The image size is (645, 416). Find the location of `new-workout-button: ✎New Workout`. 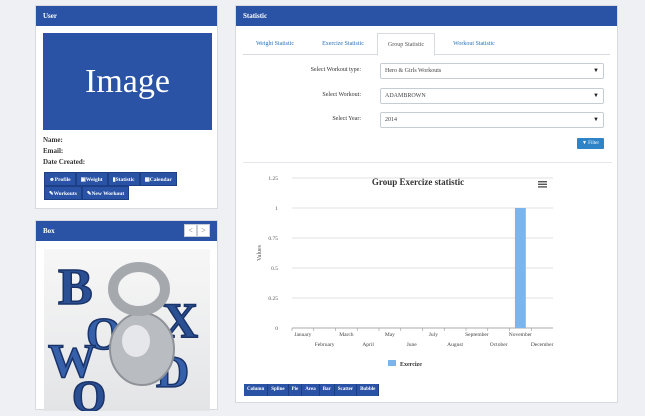

new-workout-button: ✎New Workout is located at coordinates (105, 193).